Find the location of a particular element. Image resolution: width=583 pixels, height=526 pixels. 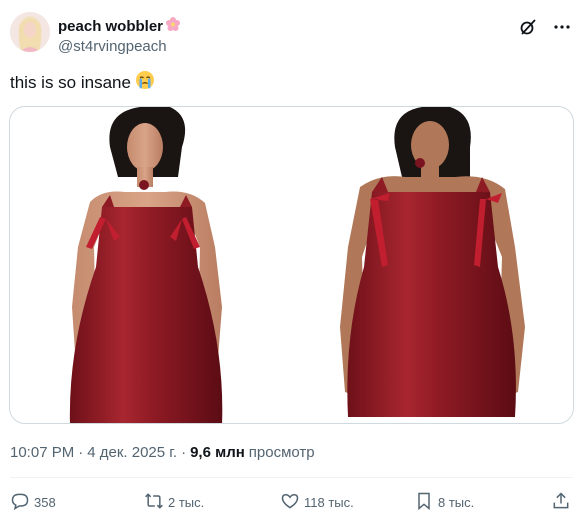

share-button is located at coordinates (561, 502).